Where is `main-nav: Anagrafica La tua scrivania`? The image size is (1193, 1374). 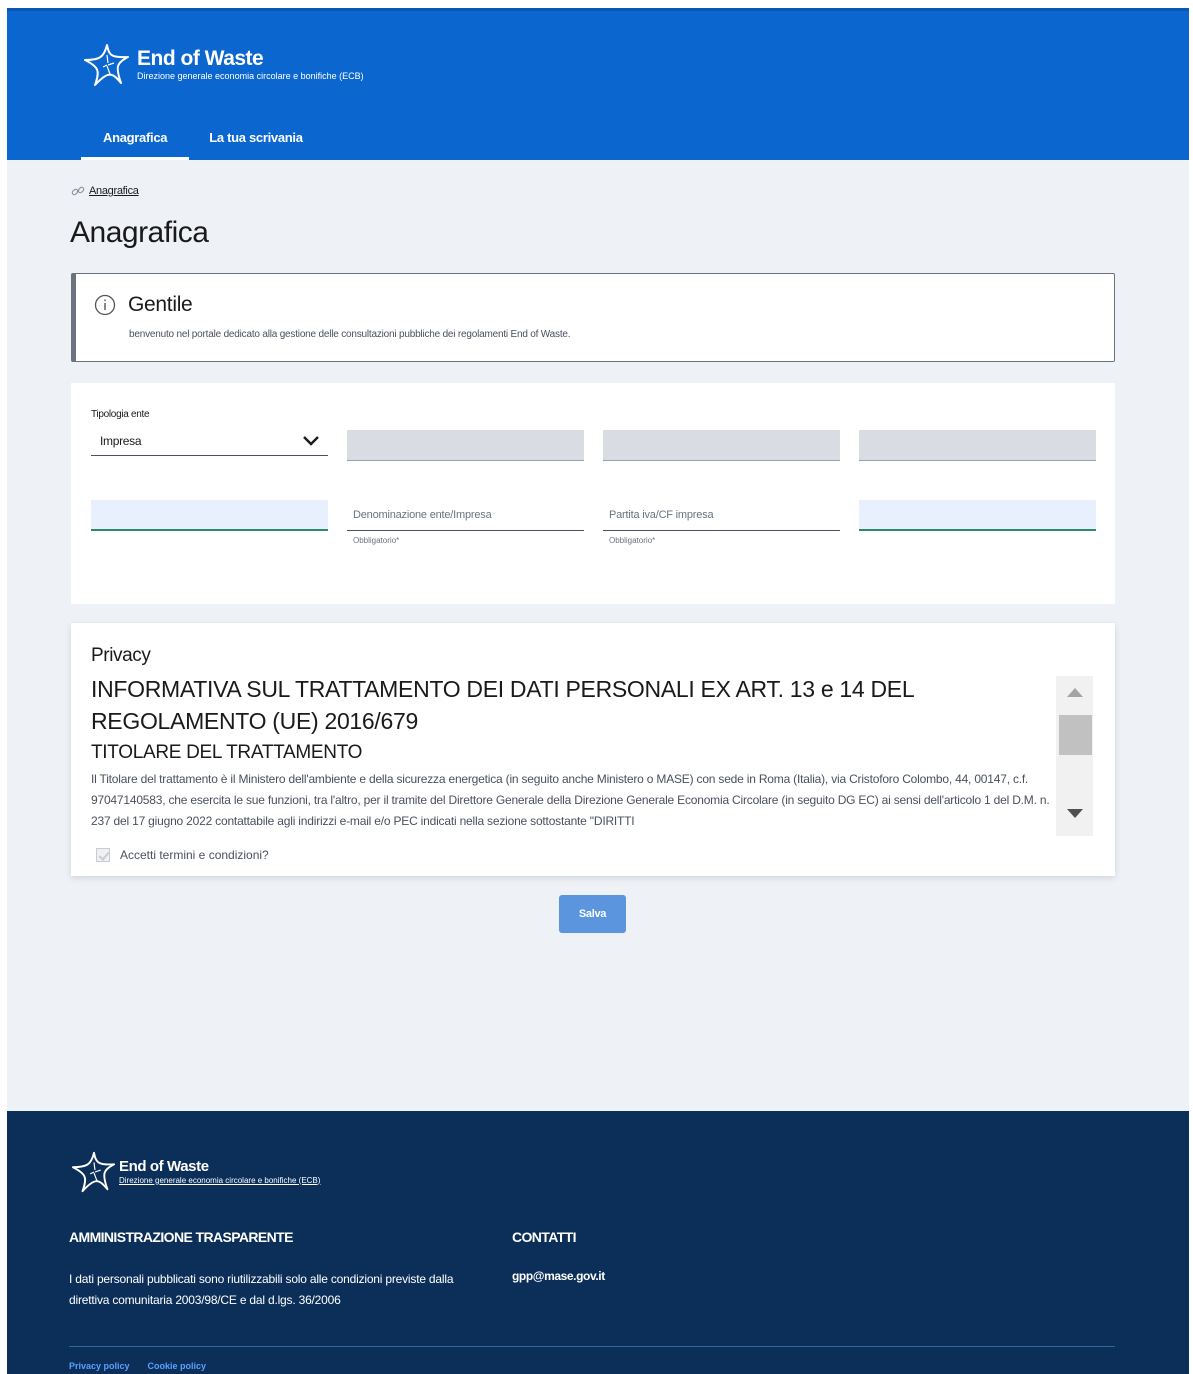
main-nav: Anagrafica La tua scrivania is located at coordinates (203, 143).